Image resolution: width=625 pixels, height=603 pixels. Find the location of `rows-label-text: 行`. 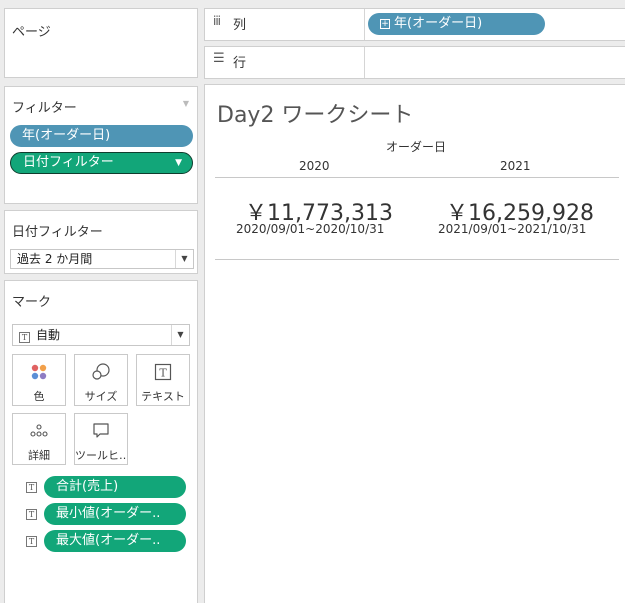

rows-label-text: 行 is located at coordinates (240, 63).